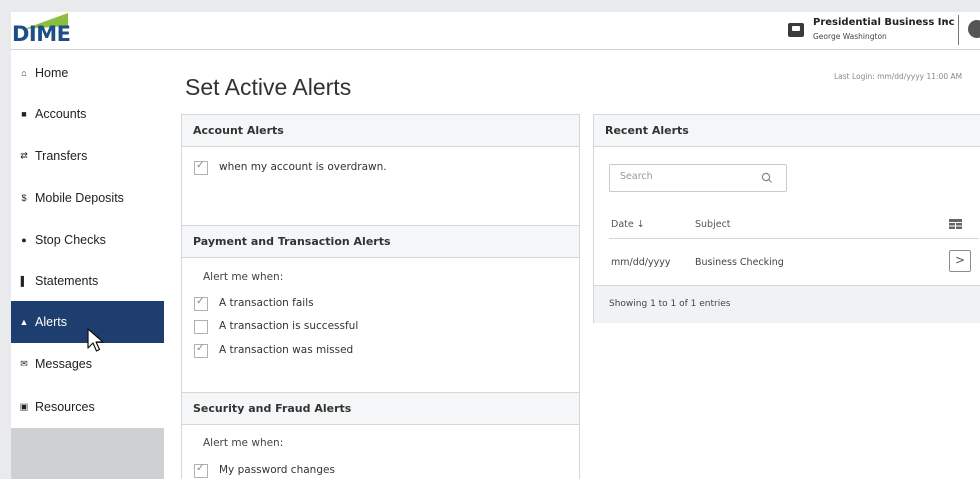  What do you see at coordinates (41, 34) in the screenshot?
I see `logo-text: DIME` at bounding box center [41, 34].